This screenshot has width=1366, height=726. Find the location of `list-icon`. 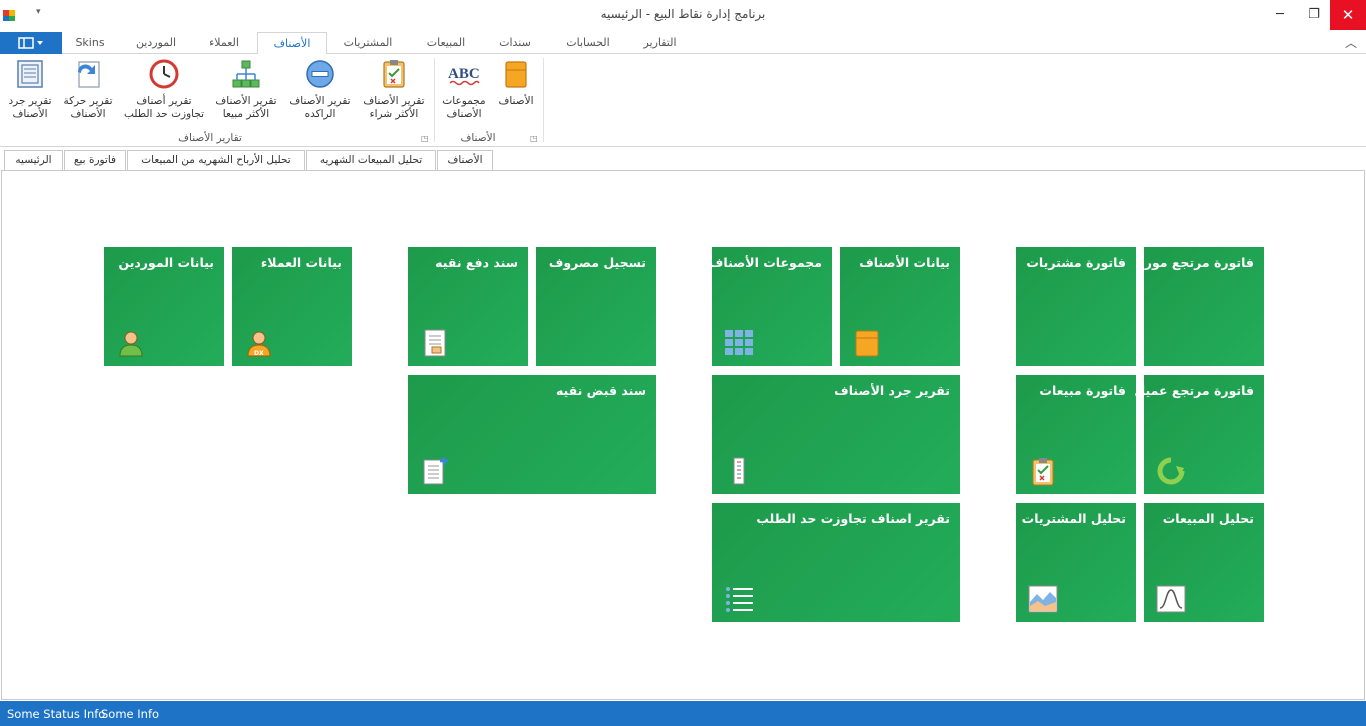

list-icon is located at coordinates (739, 599).